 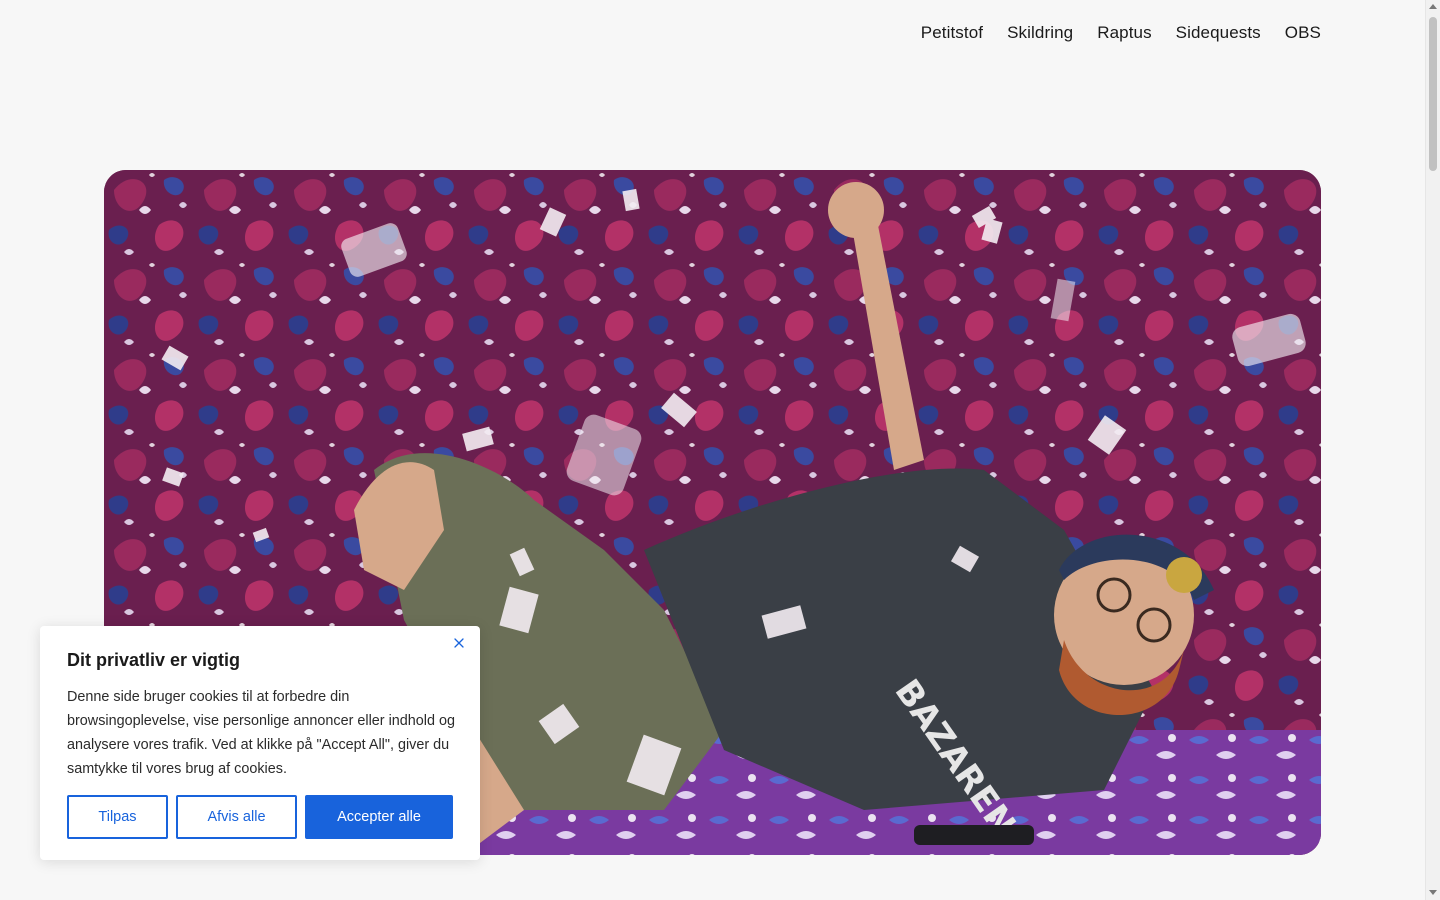 I want to click on nav-item-obs: OBS, so click(x=1303, y=33).